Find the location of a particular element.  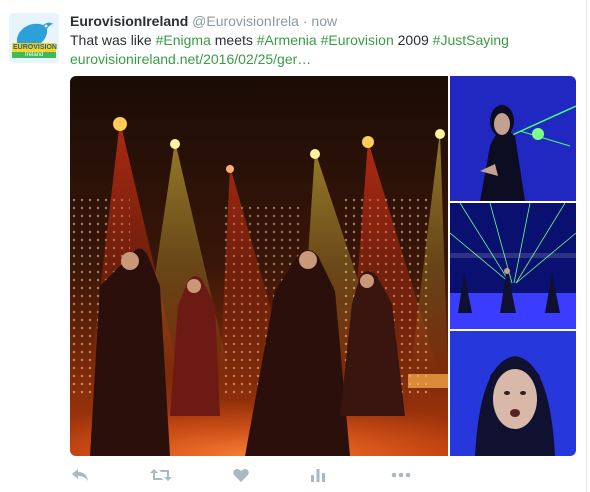

hashtag-armenia: #Armenia is located at coordinates (287, 40).